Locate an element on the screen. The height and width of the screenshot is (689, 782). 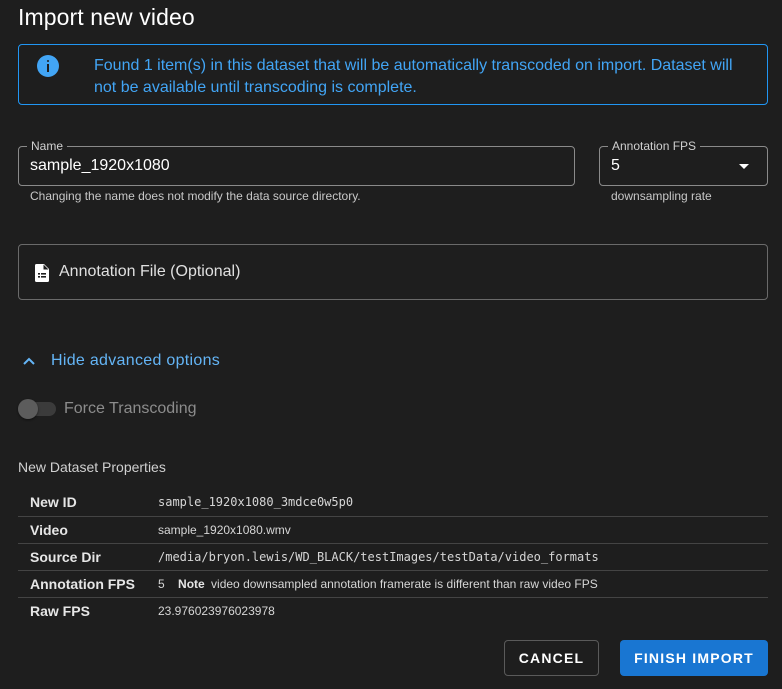
property-key: Source Dir is located at coordinates (88, 557).